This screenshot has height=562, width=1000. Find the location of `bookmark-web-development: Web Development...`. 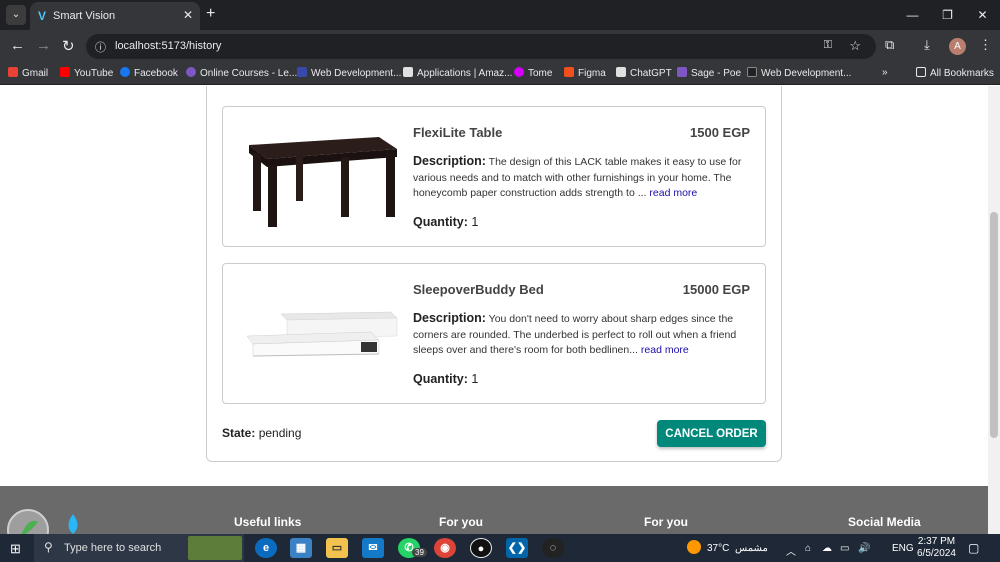

bookmark-web-development: Web Development... is located at coordinates (349, 73).